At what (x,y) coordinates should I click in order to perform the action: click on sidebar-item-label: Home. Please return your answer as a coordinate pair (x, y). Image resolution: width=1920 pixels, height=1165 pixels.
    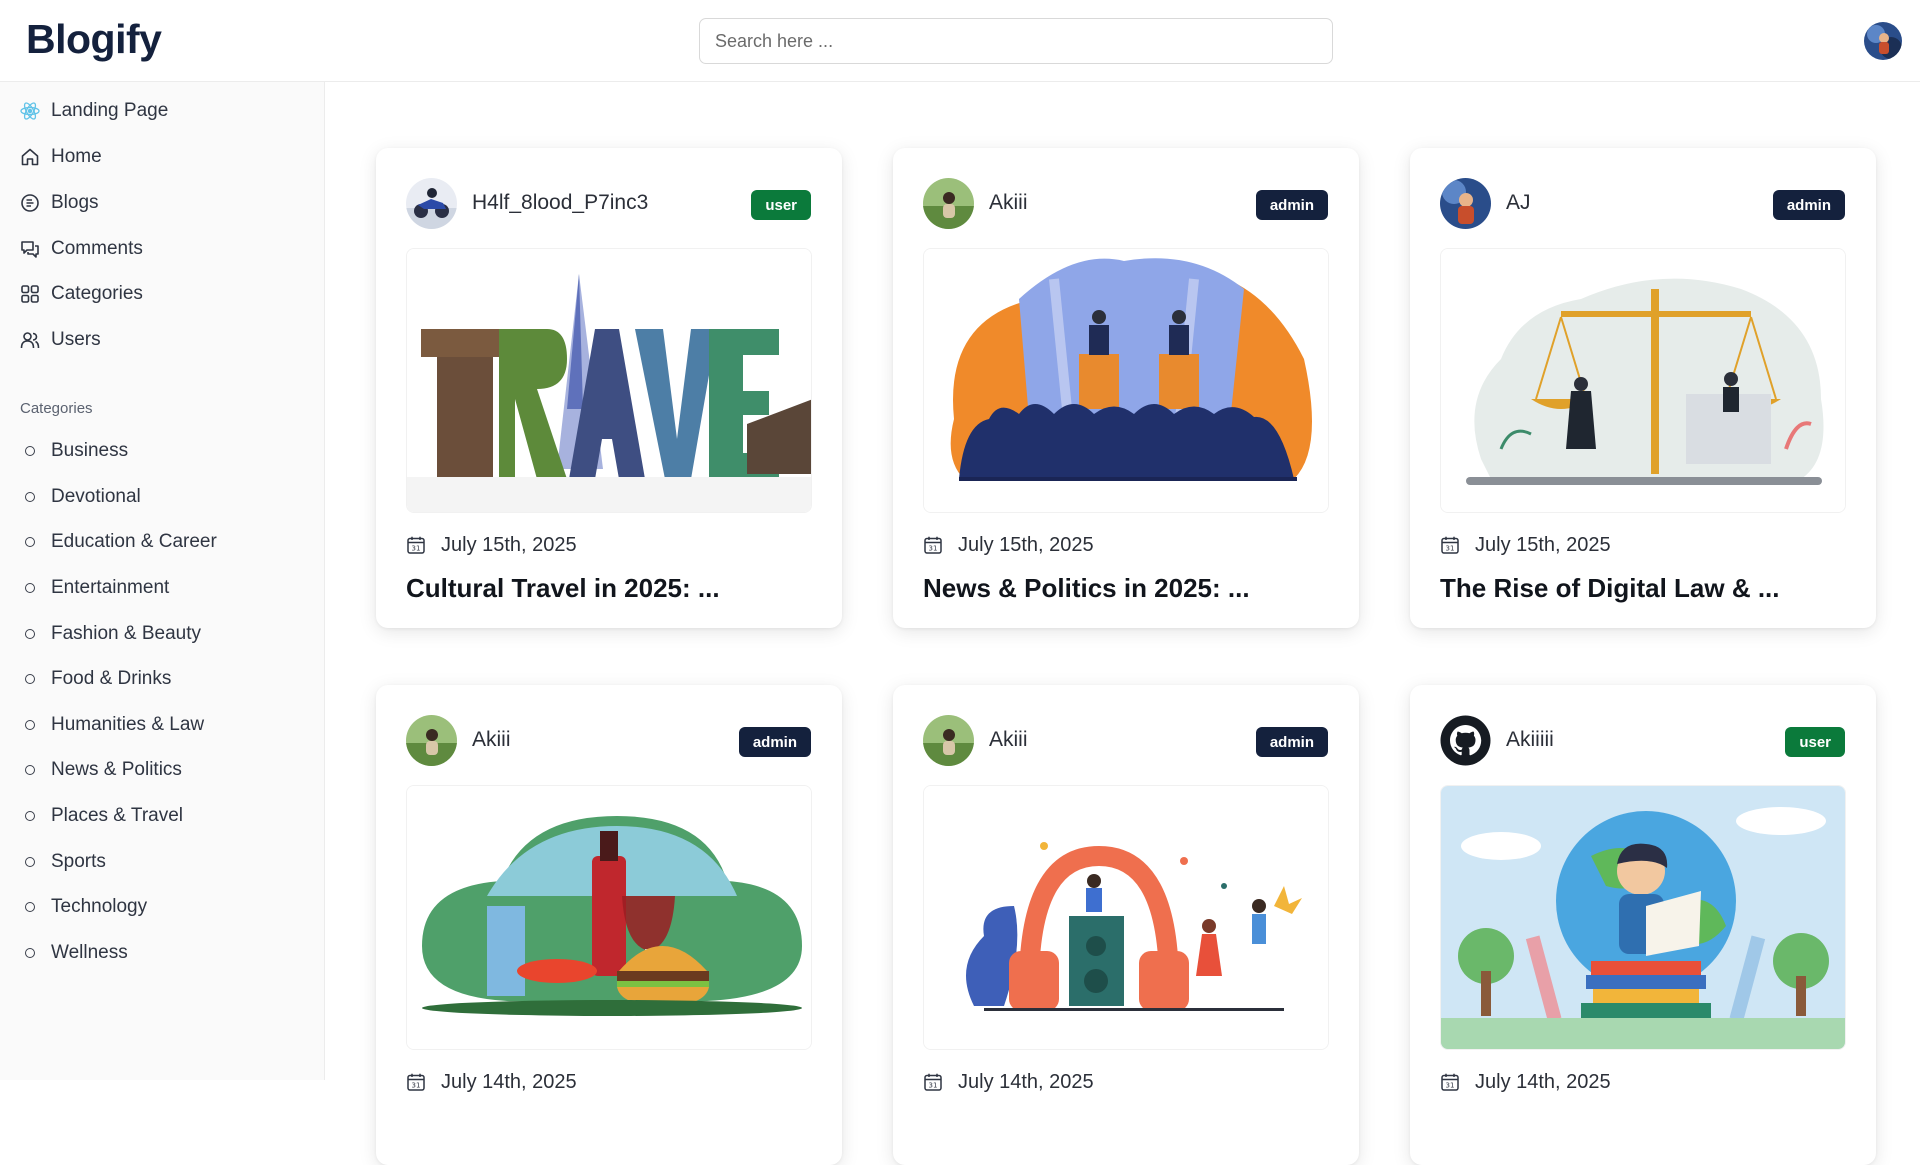
    Looking at the image, I should click on (76, 156).